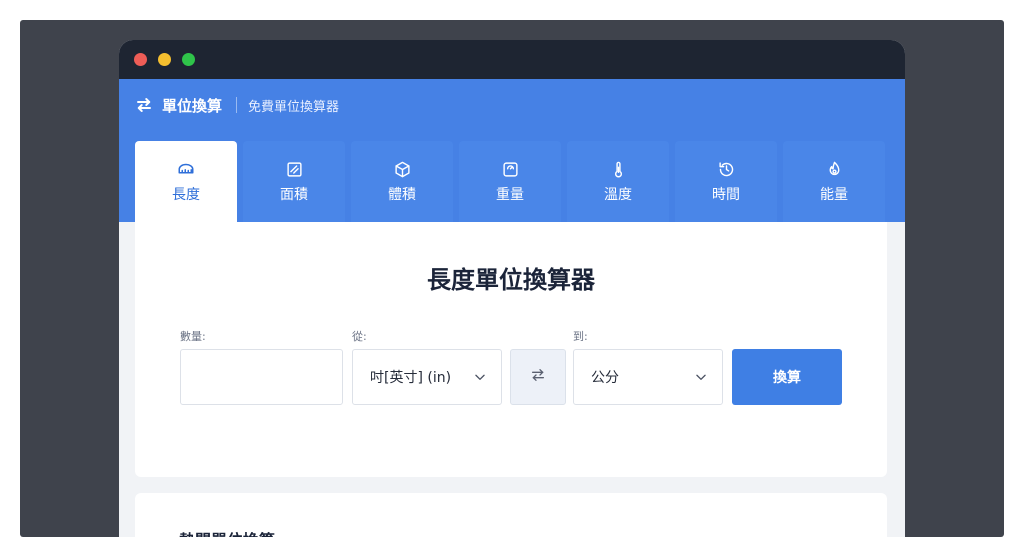 The height and width of the screenshot is (557, 1024). I want to click on brand-divider, so click(237, 105).